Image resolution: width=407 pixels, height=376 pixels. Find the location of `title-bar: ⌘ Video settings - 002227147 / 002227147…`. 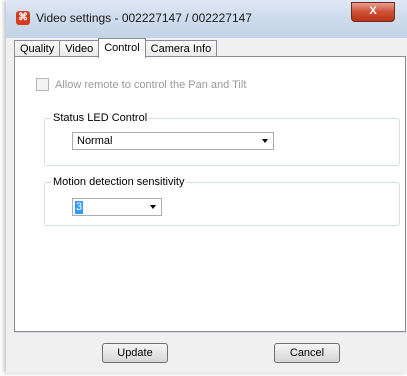

title-bar: ⌘ Video settings - 002227147 / 002227147… is located at coordinates (206, 19).